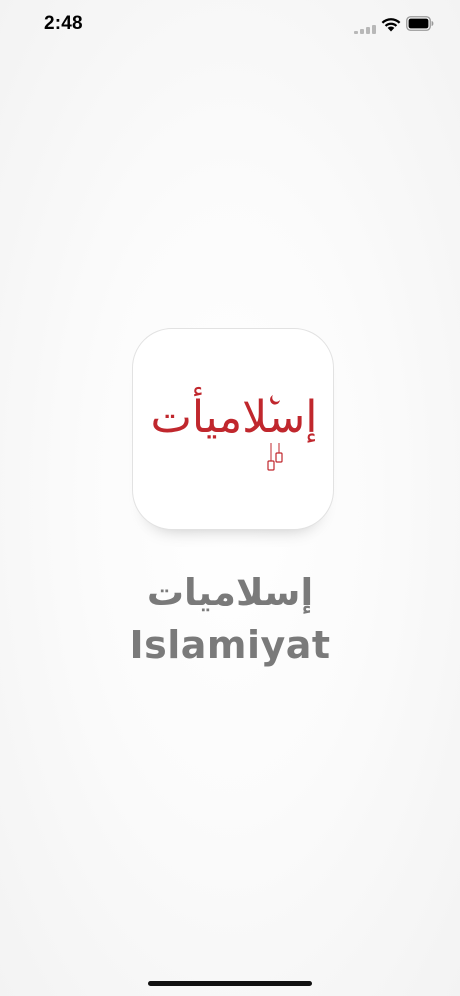  What do you see at coordinates (230, 592) in the screenshot?
I see `app-name-arabic: إسلاميات` at bounding box center [230, 592].